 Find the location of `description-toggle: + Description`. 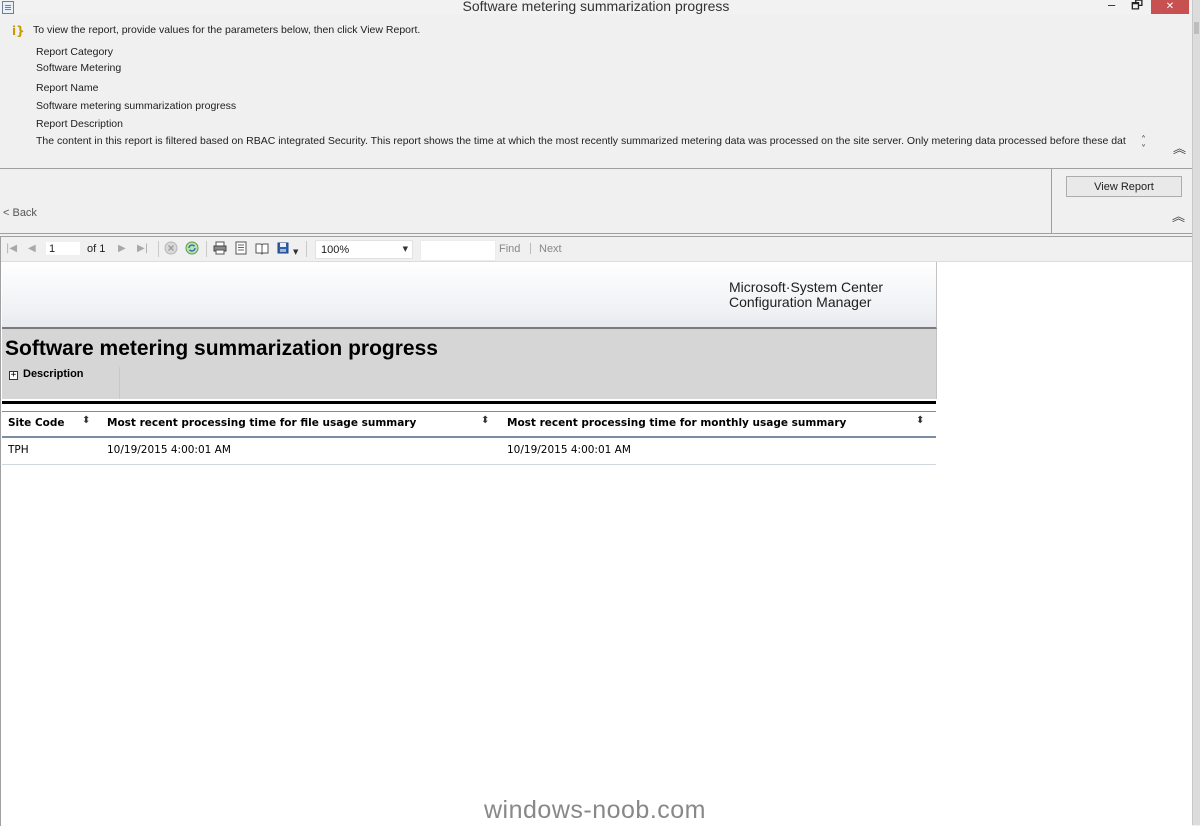

description-toggle: + Description is located at coordinates (64, 383).